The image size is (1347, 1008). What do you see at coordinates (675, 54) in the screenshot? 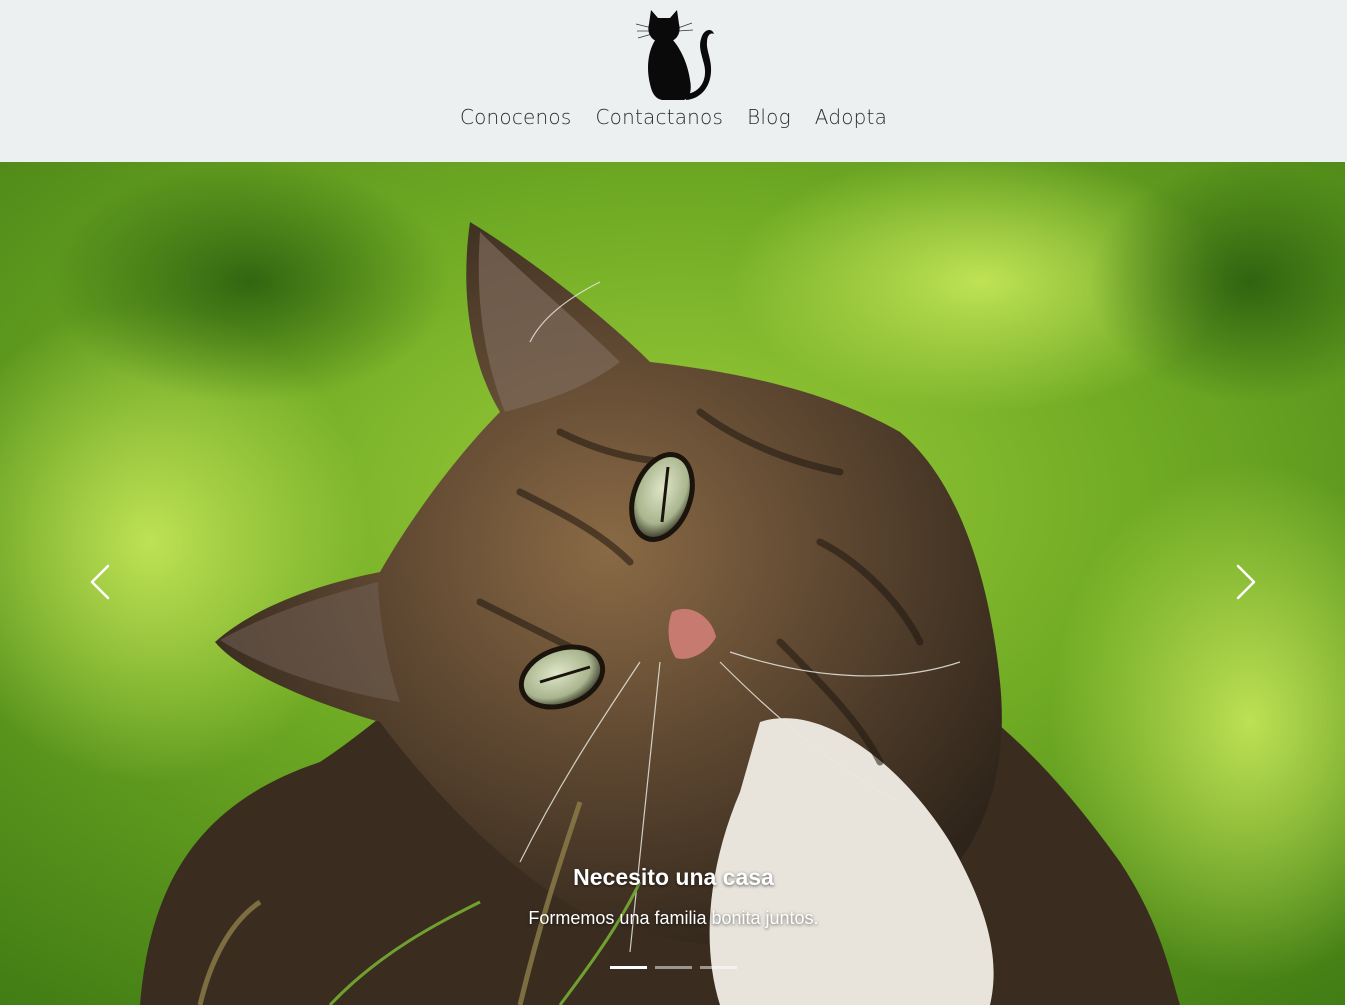
I see `cat-silhouette-icon` at bounding box center [675, 54].